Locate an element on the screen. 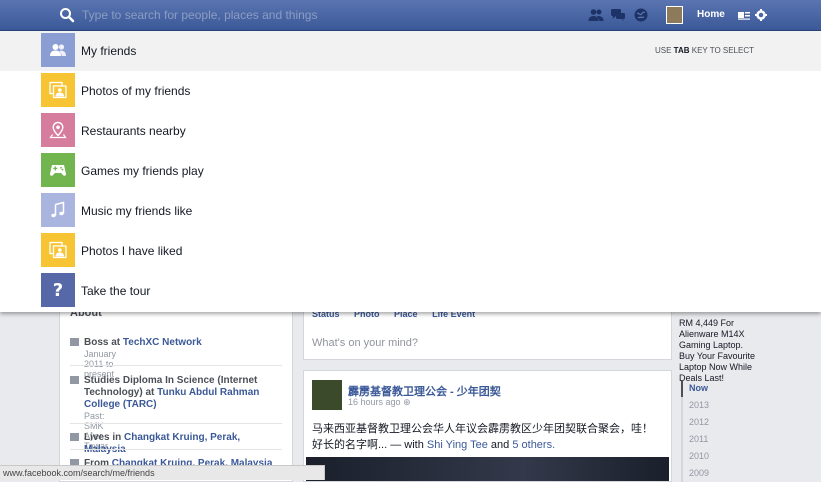  suggestion-games-my-friends-play: Games my friends play is located at coordinates (410, 171).